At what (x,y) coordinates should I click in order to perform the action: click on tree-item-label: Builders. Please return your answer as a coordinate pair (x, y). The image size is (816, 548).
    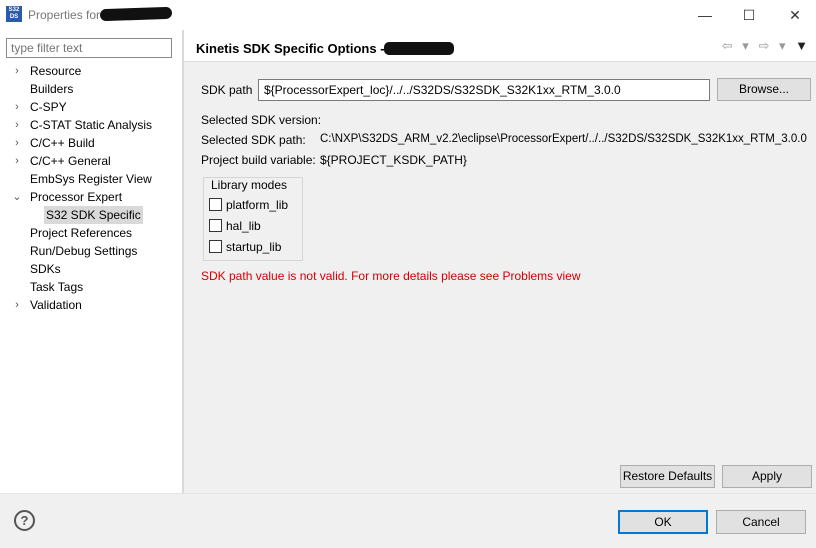
    Looking at the image, I should click on (52, 89).